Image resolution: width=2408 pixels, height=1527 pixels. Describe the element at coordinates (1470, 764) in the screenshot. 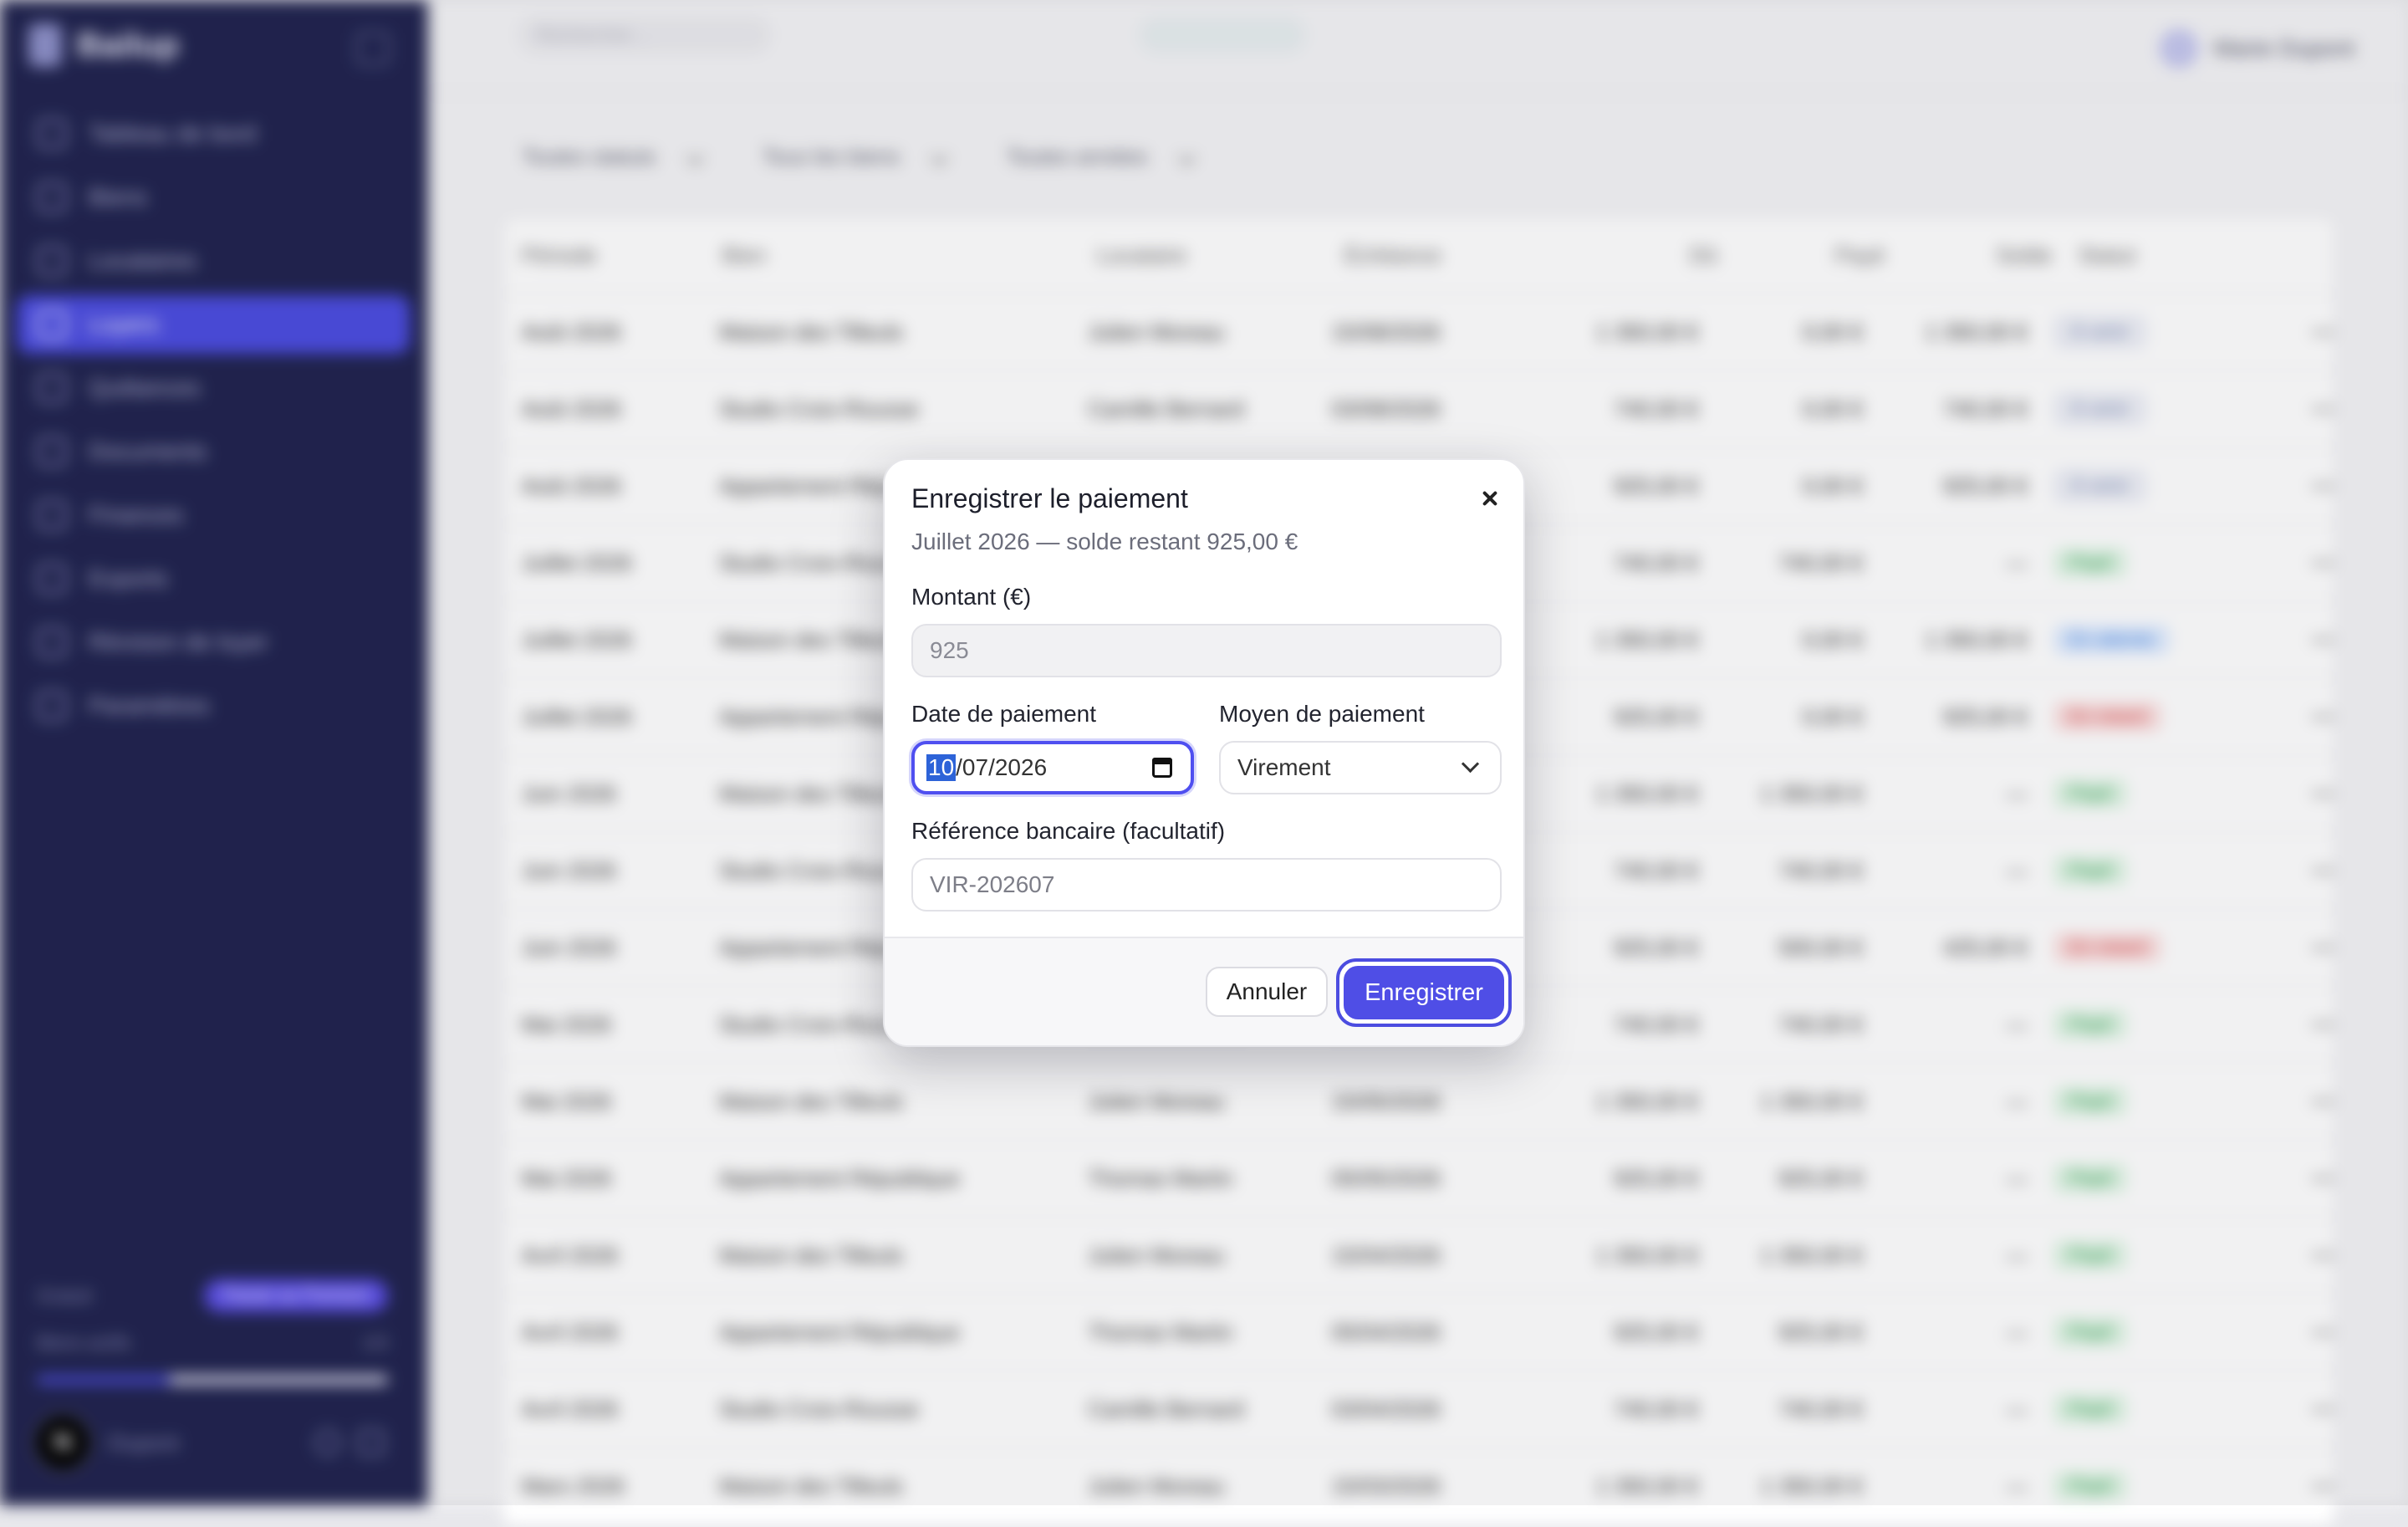

I see `chevron-down-icon` at that location.